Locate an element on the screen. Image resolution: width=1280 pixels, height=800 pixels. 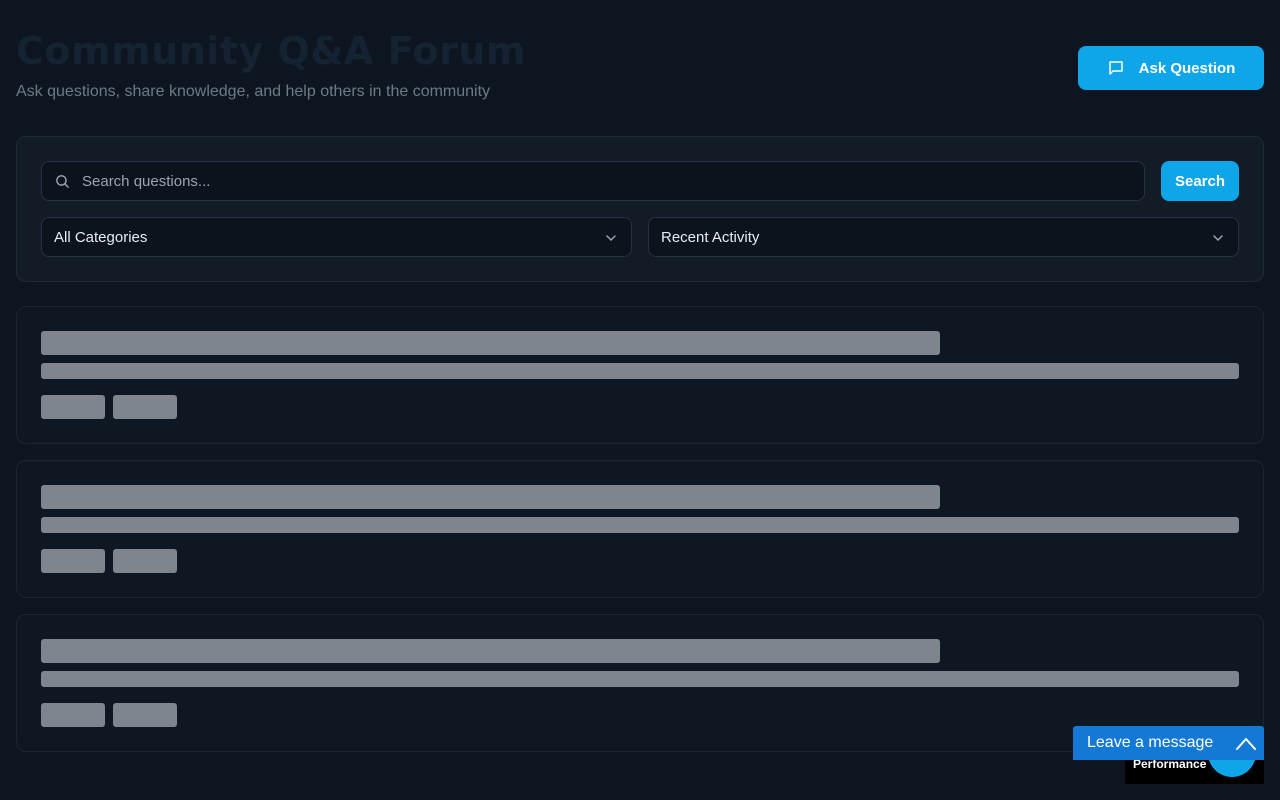
search-box is located at coordinates (593, 181).